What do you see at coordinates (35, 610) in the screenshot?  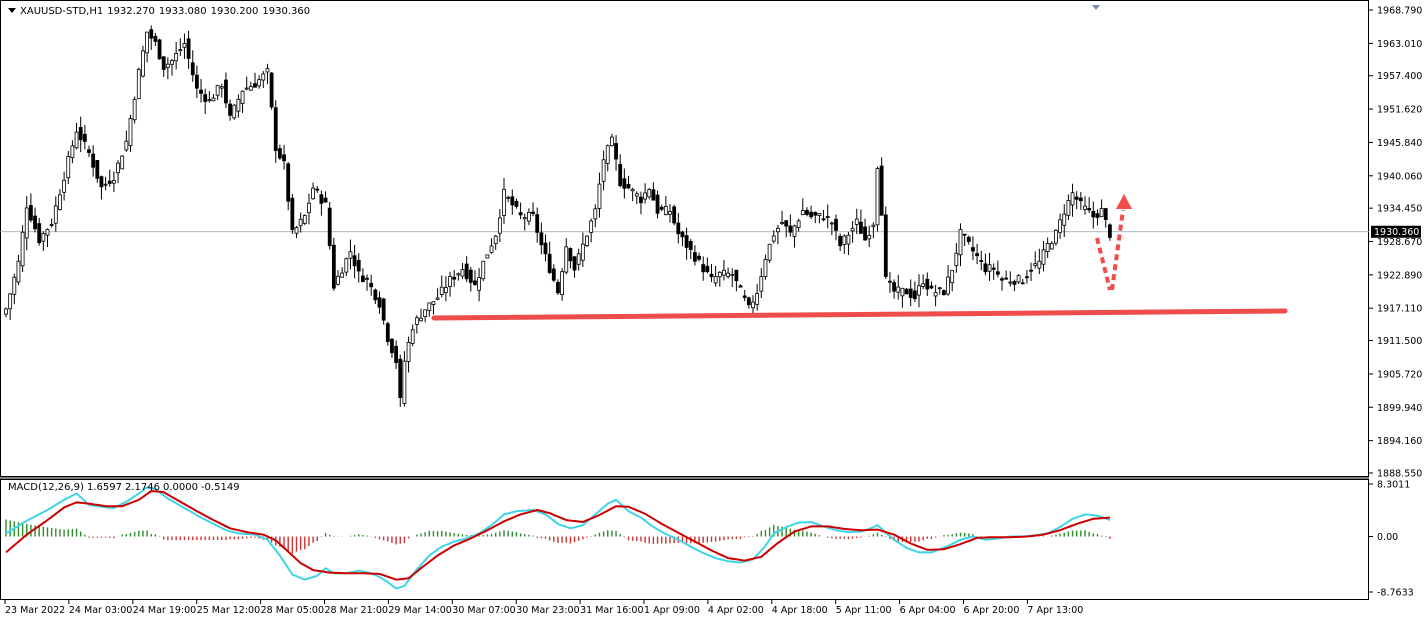 I see `time-axis-label: 23 Mar 2022` at bounding box center [35, 610].